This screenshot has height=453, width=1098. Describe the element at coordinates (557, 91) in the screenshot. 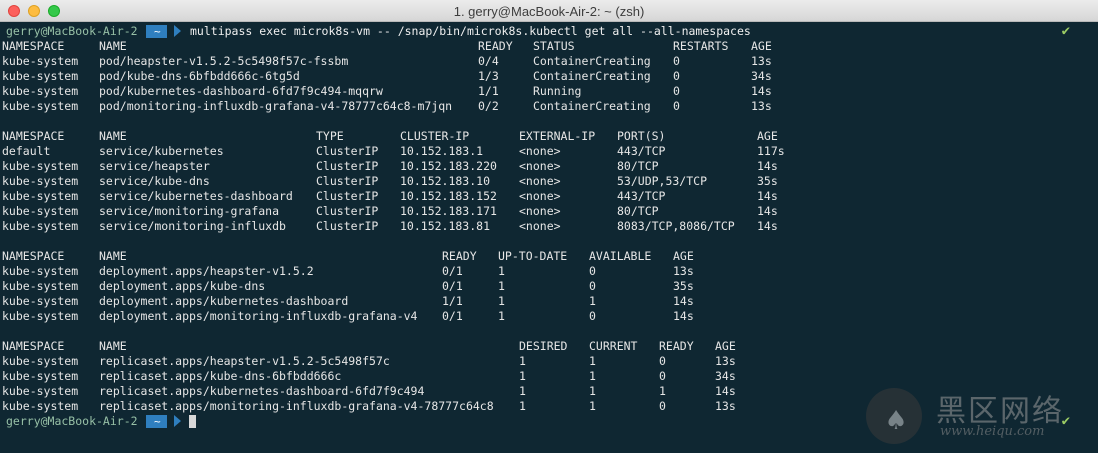

I see `cell: Running` at that location.